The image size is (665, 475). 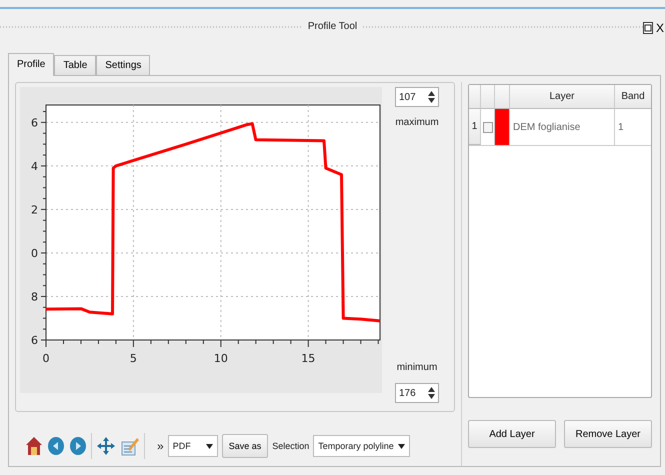 I want to click on pan-icon, so click(x=106, y=446).